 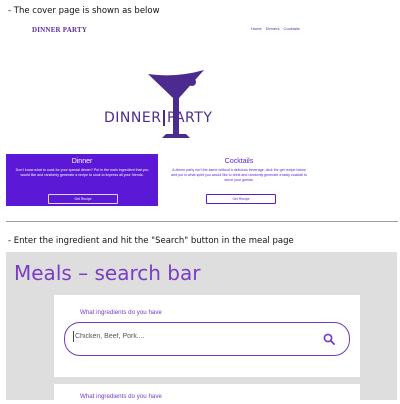 What do you see at coordinates (84, 11) in the screenshot?
I see `cover-caption: - The cover page is shown as below` at bounding box center [84, 11].